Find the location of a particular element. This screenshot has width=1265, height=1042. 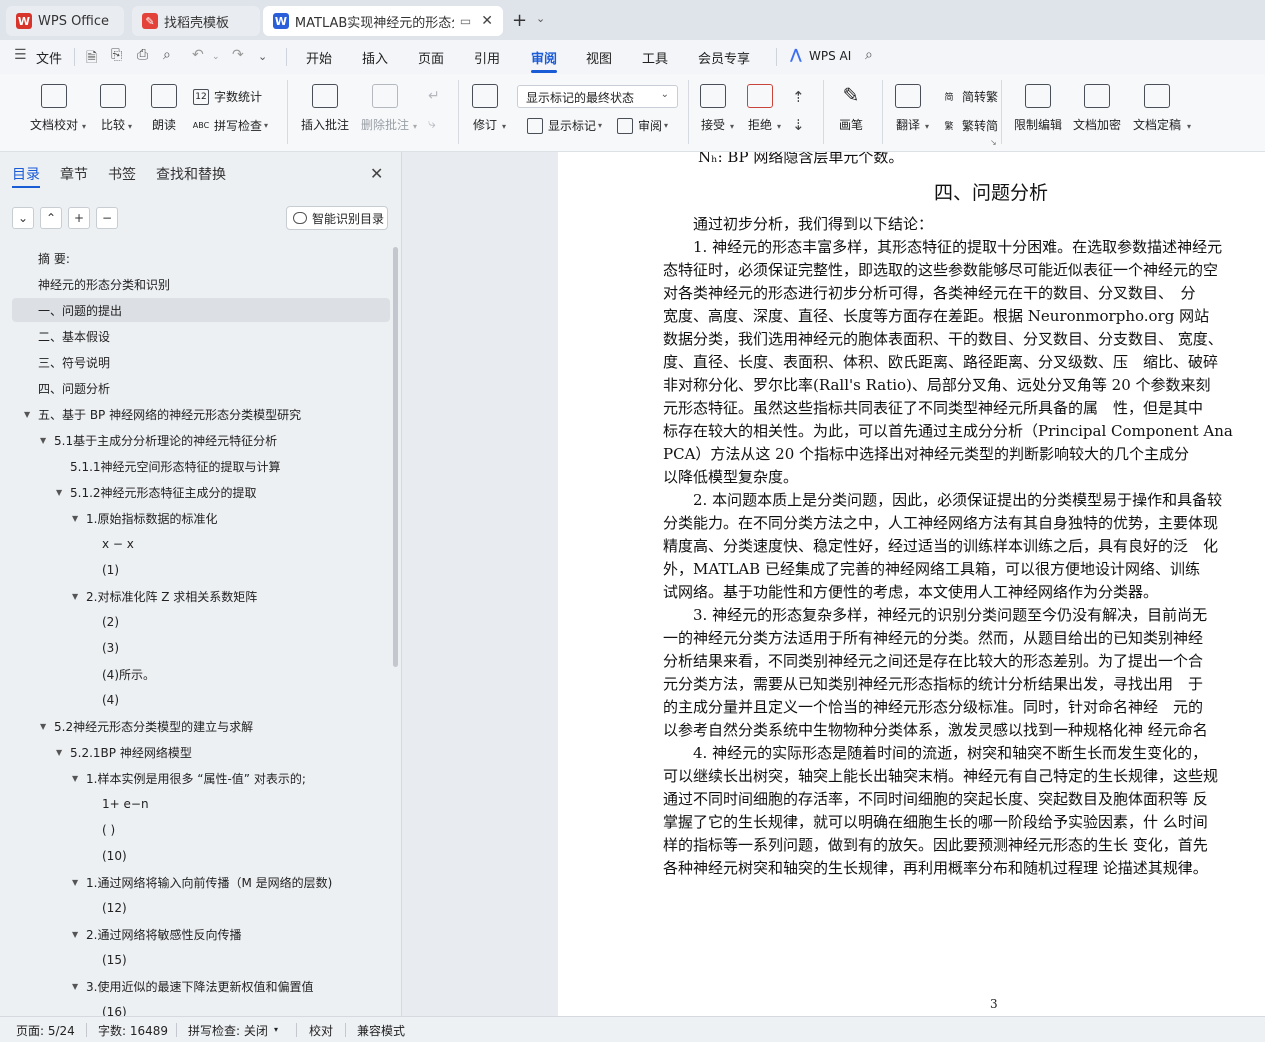

toc-item: 5.1.1神经元空间形态特征的提取与计算 is located at coordinates (201, 466).